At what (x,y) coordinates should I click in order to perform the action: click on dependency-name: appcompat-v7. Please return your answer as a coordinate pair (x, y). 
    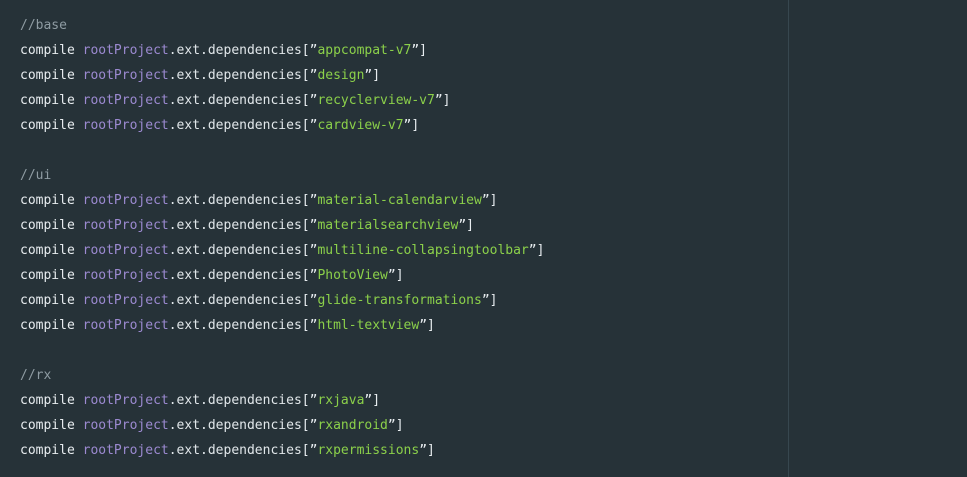
    Looking at the image, I should click on (364, 50).